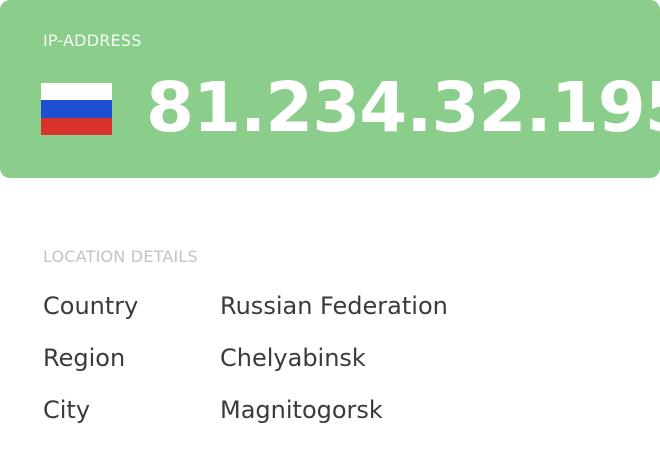 This screenshot has width=660, height=472. What do you see at coordinates (334, 306) in the screenshot?
I see `country-value: Russian Federation` at bounding box center [334, 306].